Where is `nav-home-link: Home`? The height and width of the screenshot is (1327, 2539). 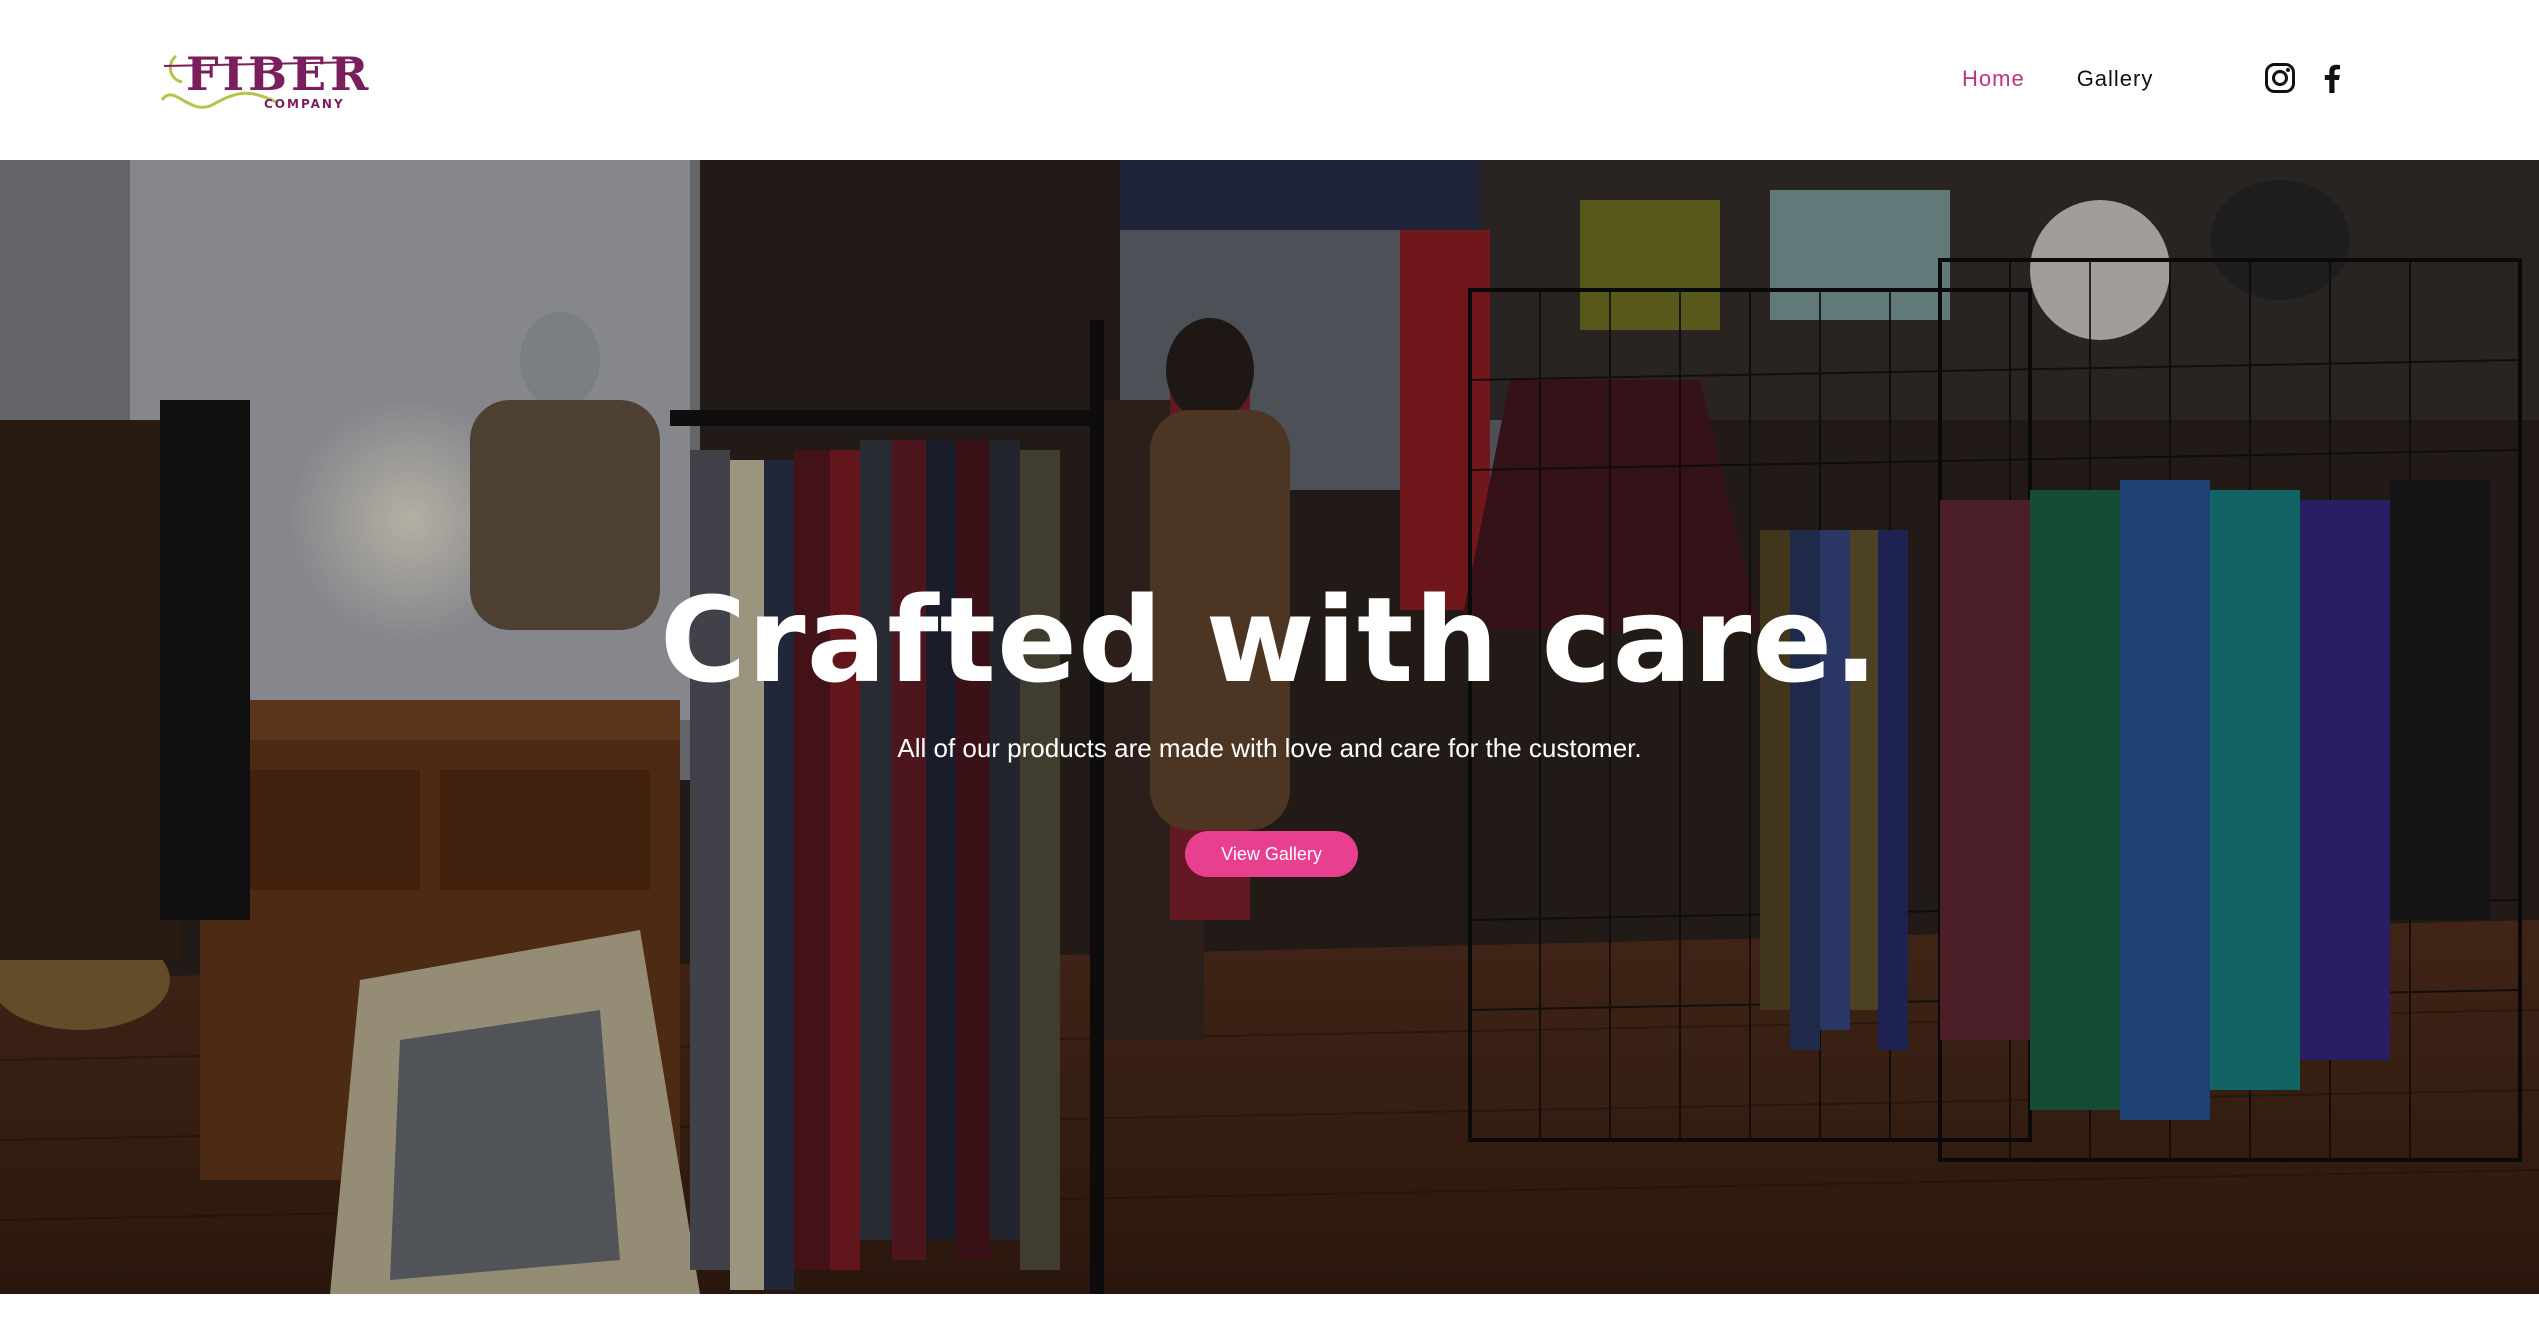 nav-home-link: Home is located at coordinates (1993, 79).